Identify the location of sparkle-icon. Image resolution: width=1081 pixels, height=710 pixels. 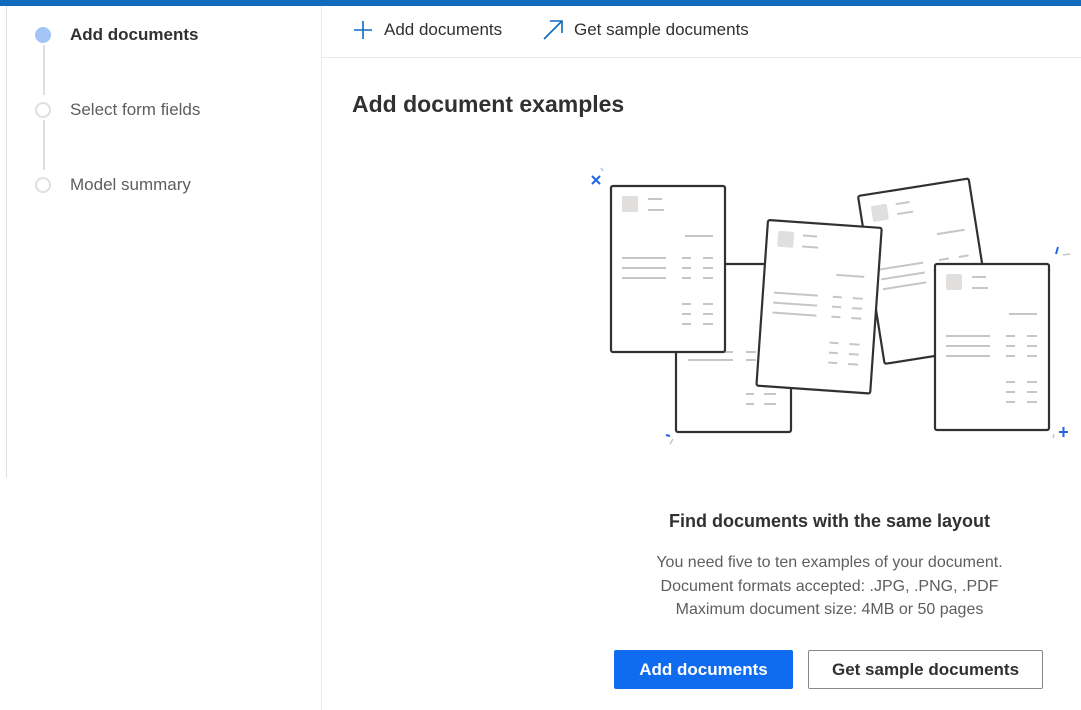
(596, 180).